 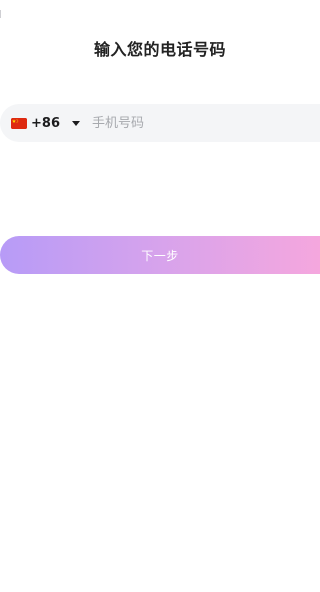 What do you see at coordinates (75, 123) in the screenshot?
I see `caret-down-icon` at bounding box center [75, 123].